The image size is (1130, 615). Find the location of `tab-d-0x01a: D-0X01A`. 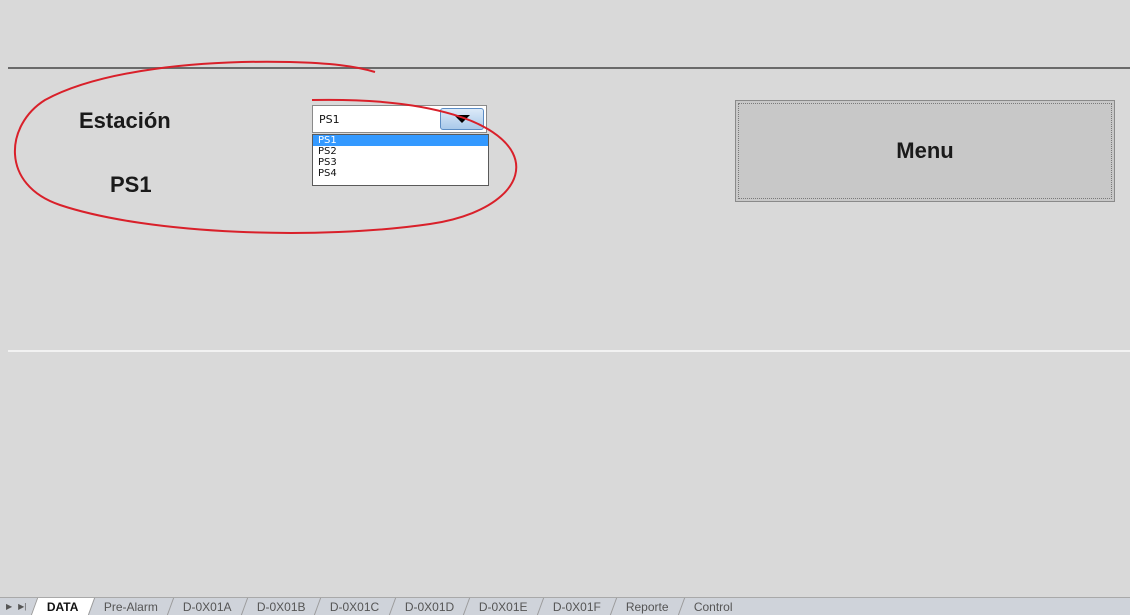

tab-d-0x01a: D-0X01A is located at coordinates (206, 606).